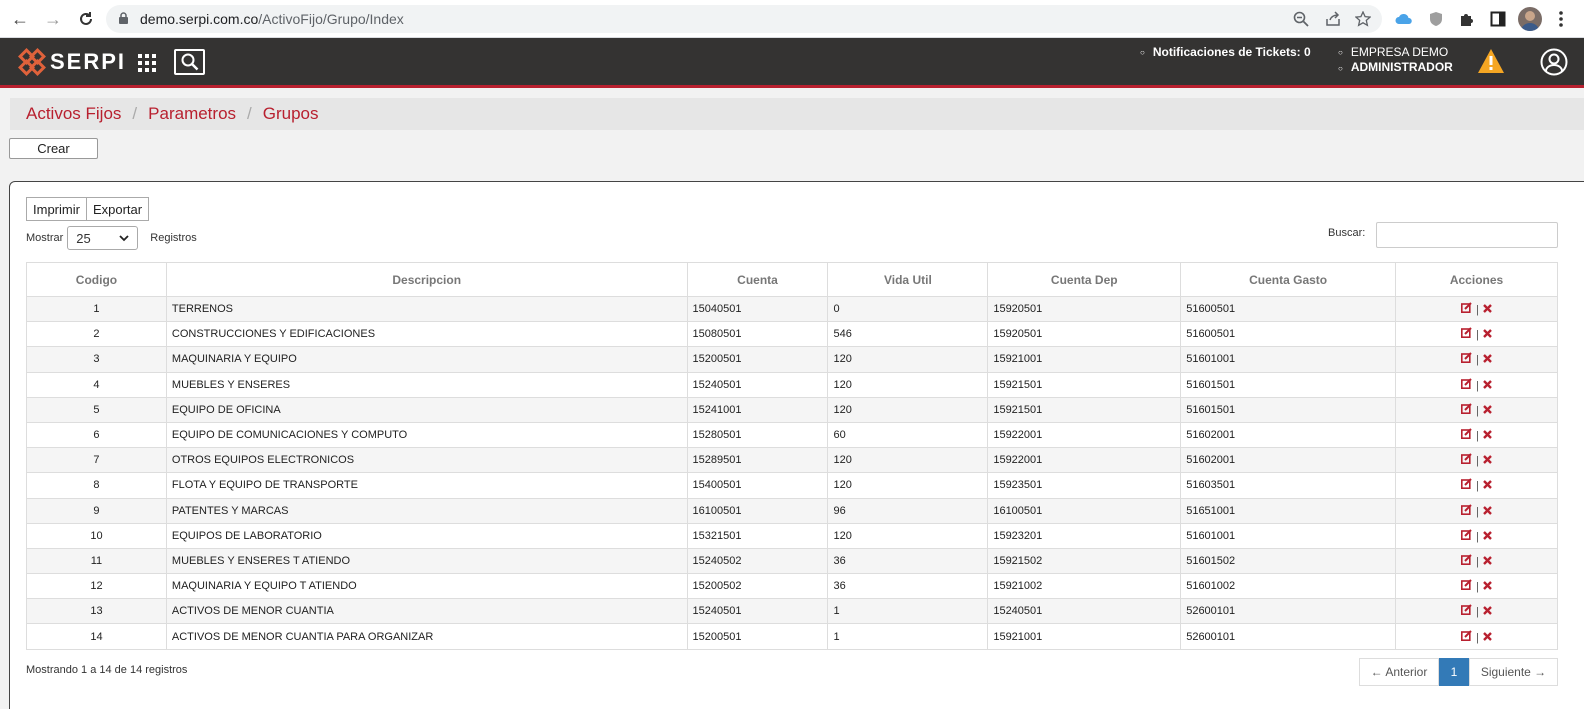 Image resolution: width=1584 pixels, height=709 pixels. I want to click on page-length-select: 25, so click(103, 238).